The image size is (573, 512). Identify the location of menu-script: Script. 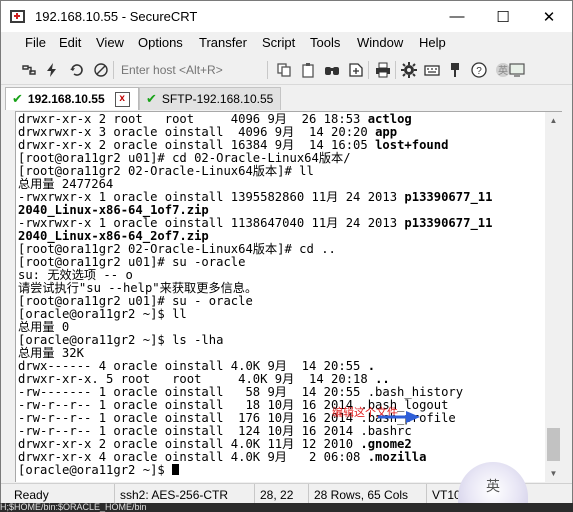
(278, 42).